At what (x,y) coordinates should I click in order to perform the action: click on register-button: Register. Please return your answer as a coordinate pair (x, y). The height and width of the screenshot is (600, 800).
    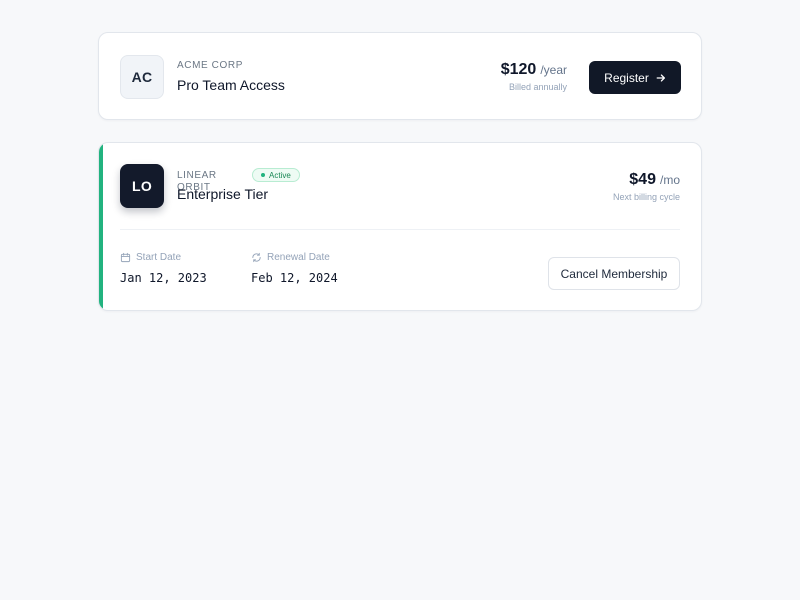
    Looking at the image, I should click on (635, 77).